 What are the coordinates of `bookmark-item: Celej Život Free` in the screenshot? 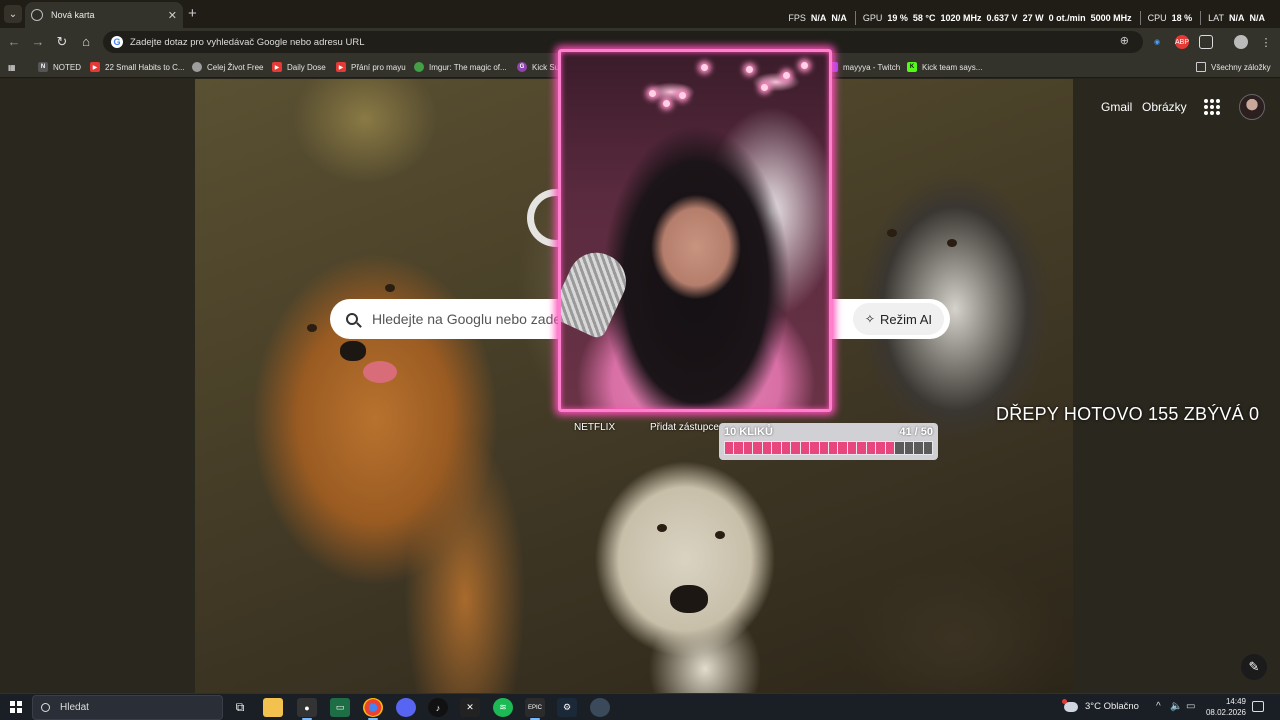 It's located at (227, 67).